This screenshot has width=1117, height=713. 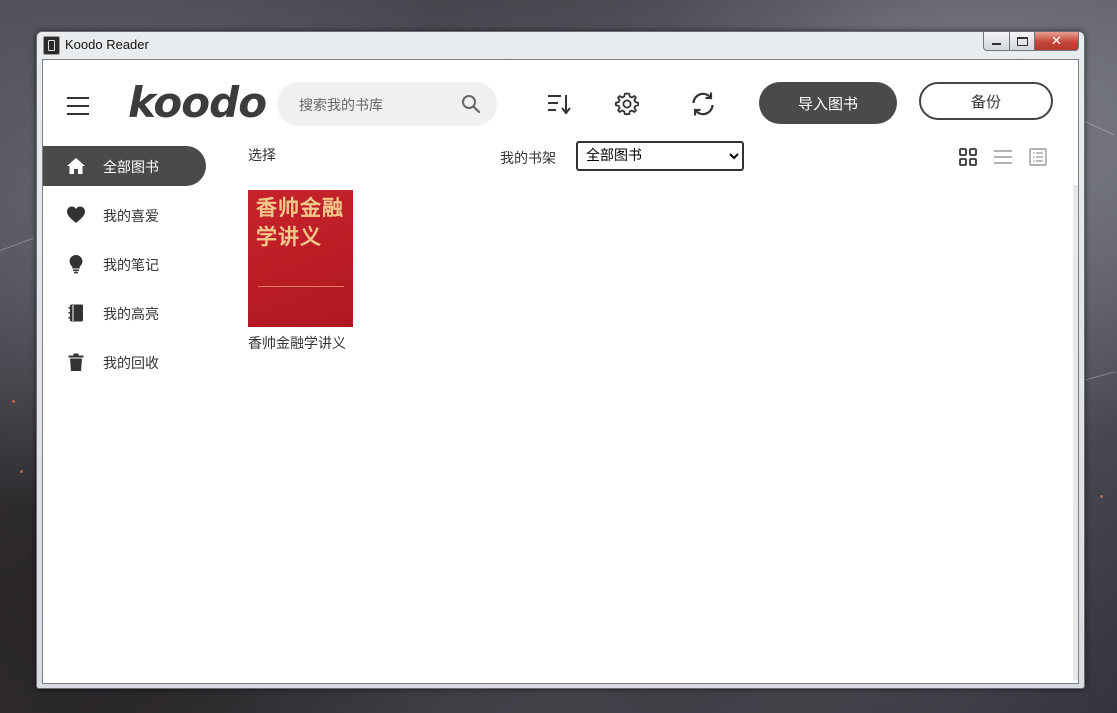 What do you see at coordinates (1075, 432) in the screenshot?
I see `scrollbar` at bounding box center [1075, 432].